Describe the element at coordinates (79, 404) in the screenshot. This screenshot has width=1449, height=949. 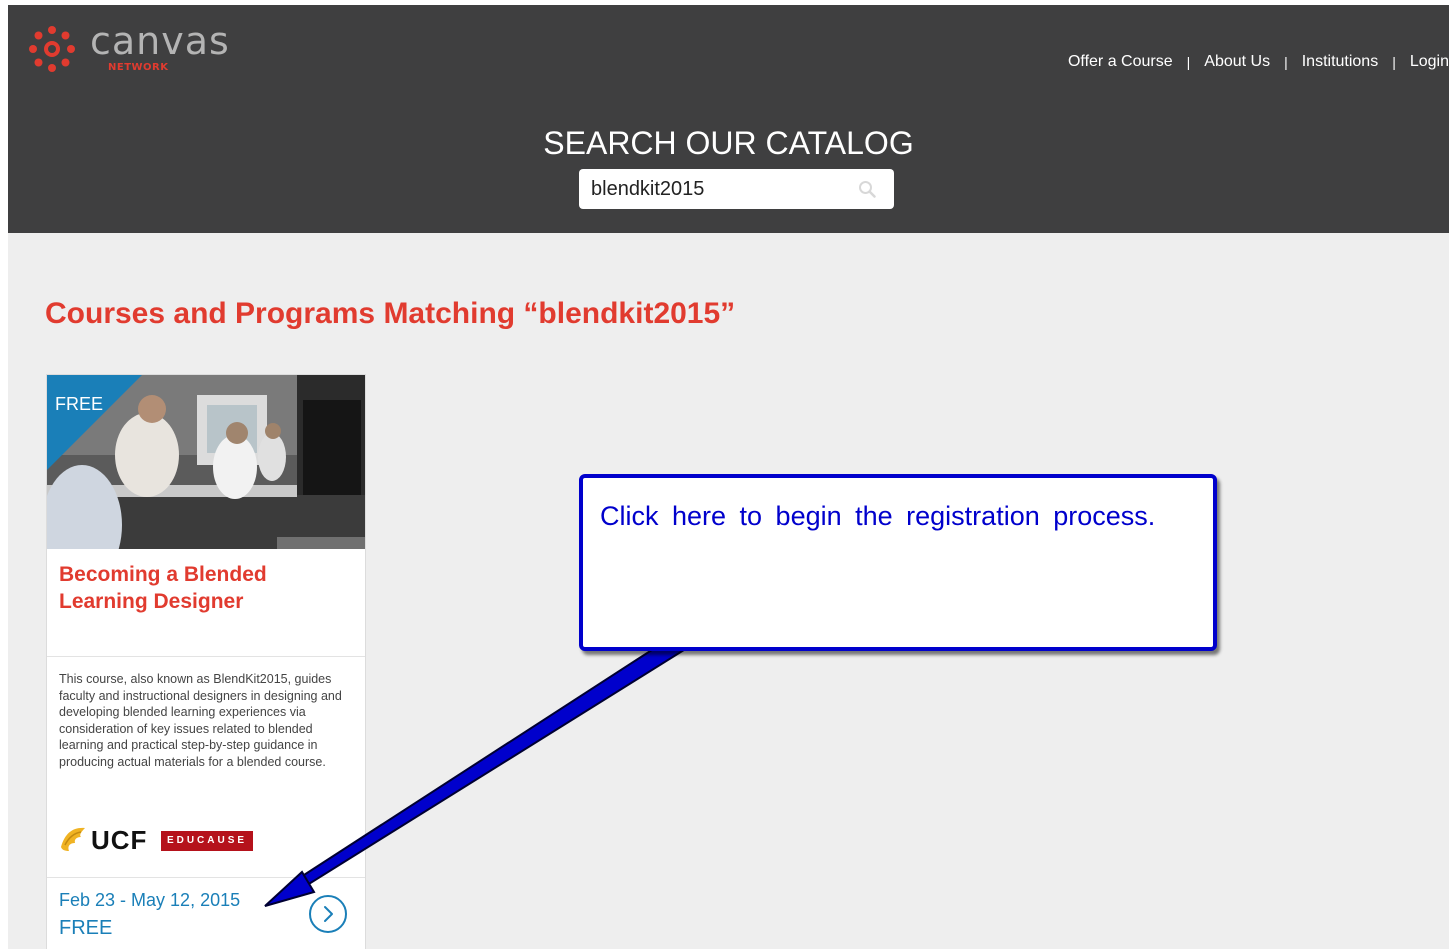
I see `free-badge: FREE` at that location.